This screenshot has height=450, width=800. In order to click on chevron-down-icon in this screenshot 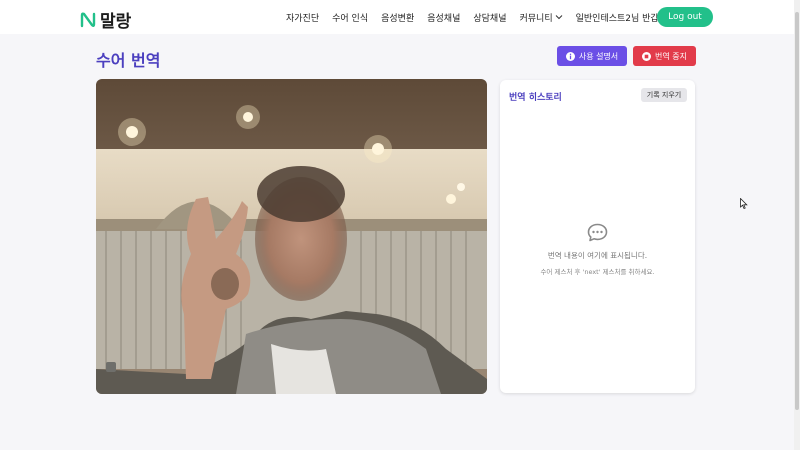, I will do `click(558, 17)`.